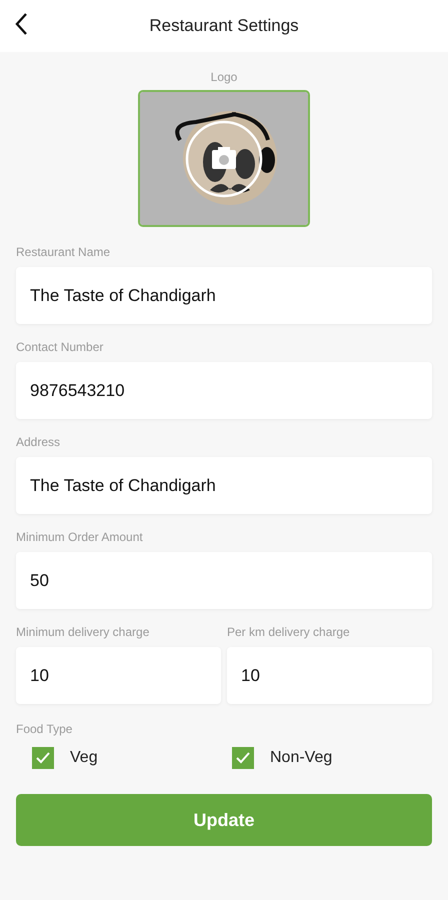 The height and width of the screenshot is (900, 448). I want to click on field-label: Minimum delivery charge, so click(83, 632).